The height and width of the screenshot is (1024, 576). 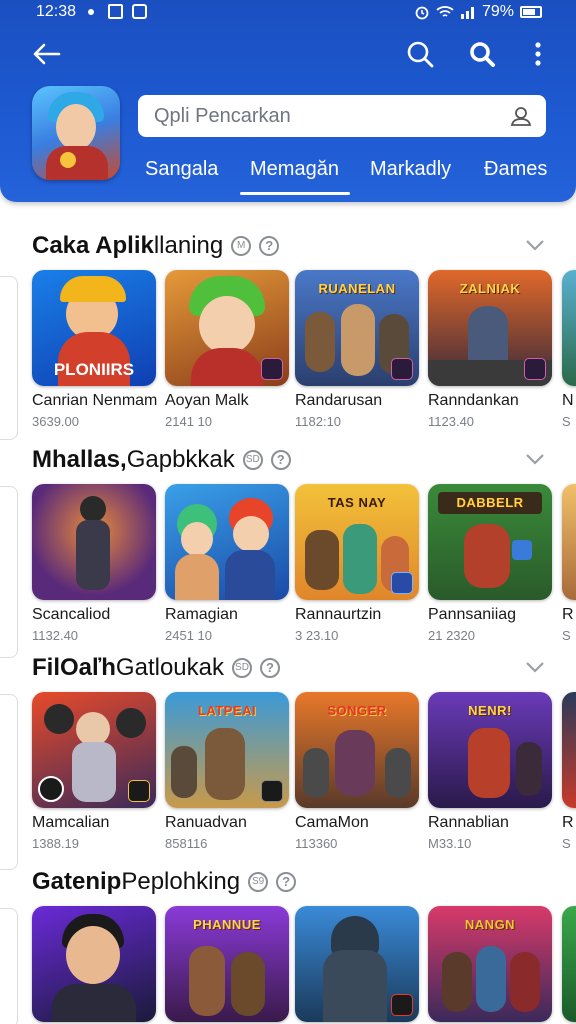 What do you see at coordinates (55, 635) in the screenshot?
I see `app-meta: 1132.40` at bounding box center [55, 635].